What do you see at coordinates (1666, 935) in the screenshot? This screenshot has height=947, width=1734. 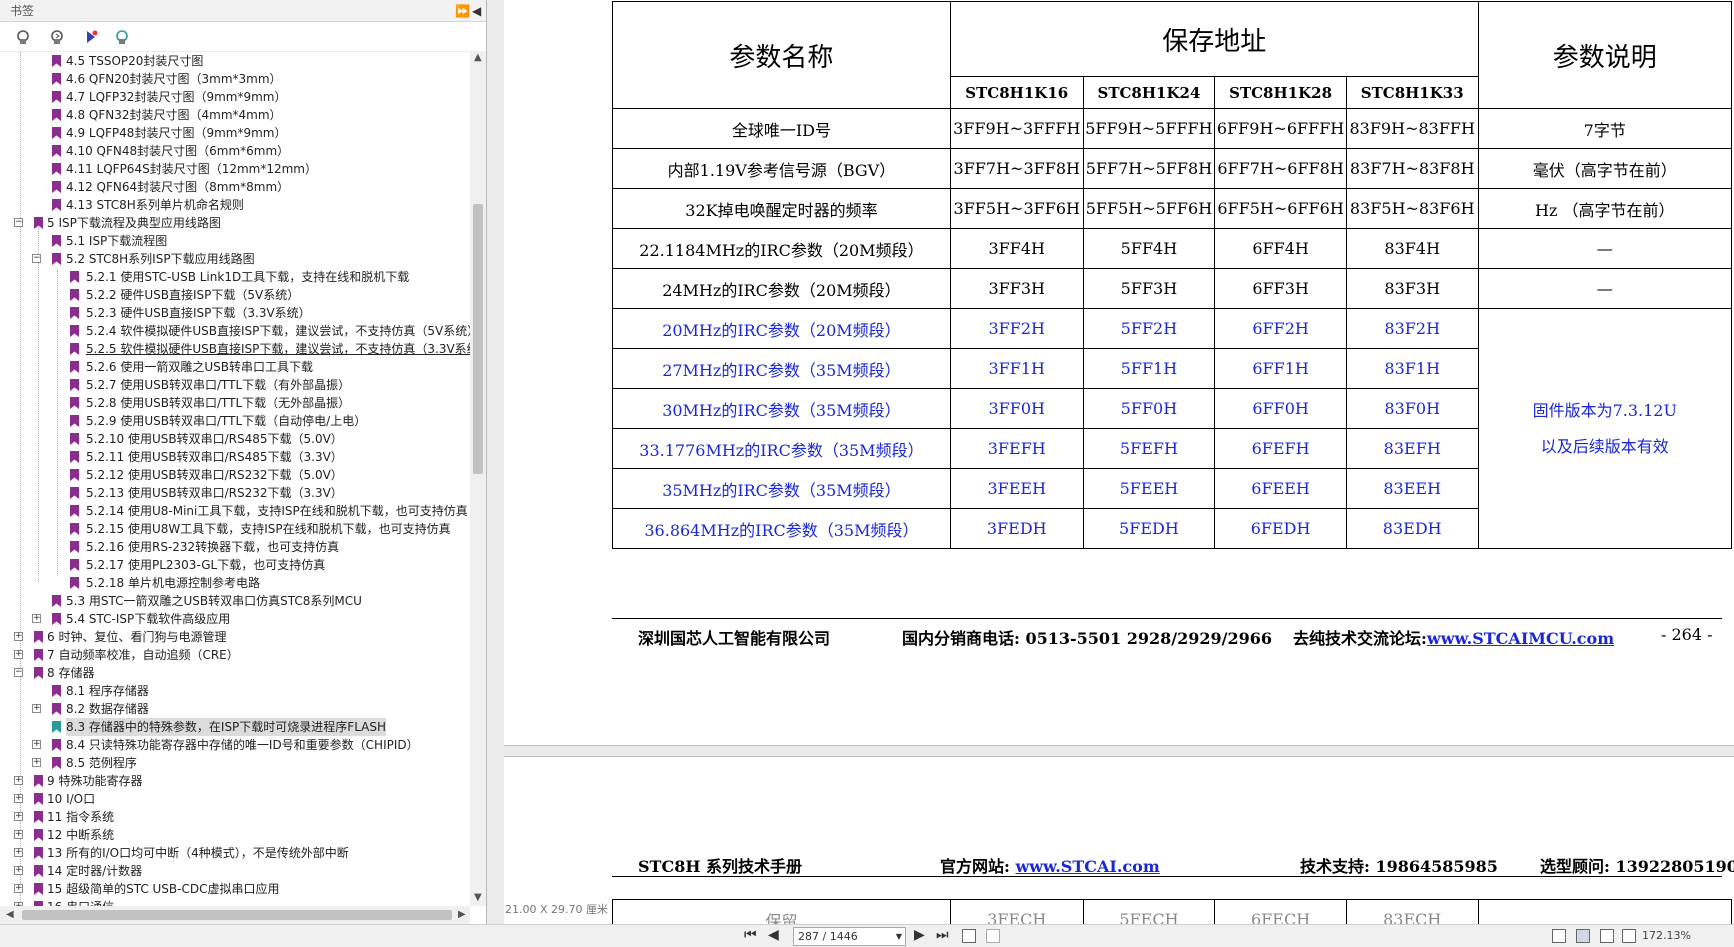 I see `zoom-level: 172.13%` at bounding box center [1666, 935].